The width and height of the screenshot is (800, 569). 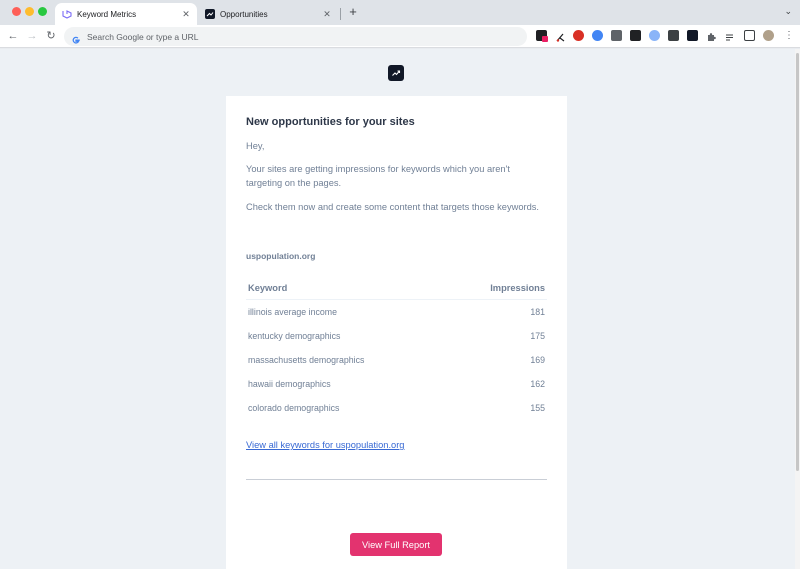 What do you see at coordinates (29, 11) in the screenshot?
I see `minimize-window-button` at bounding box center [29, 11].